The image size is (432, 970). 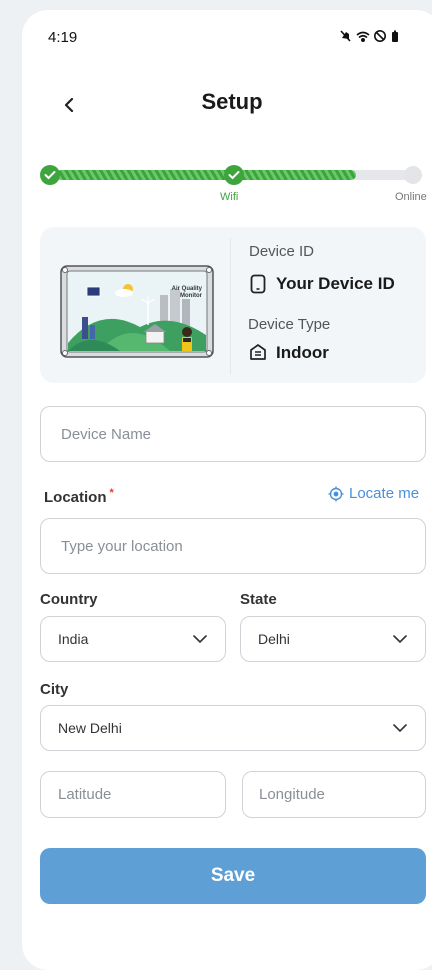 I want to click on city-value: New Delhi, so click(x=90, y=728).